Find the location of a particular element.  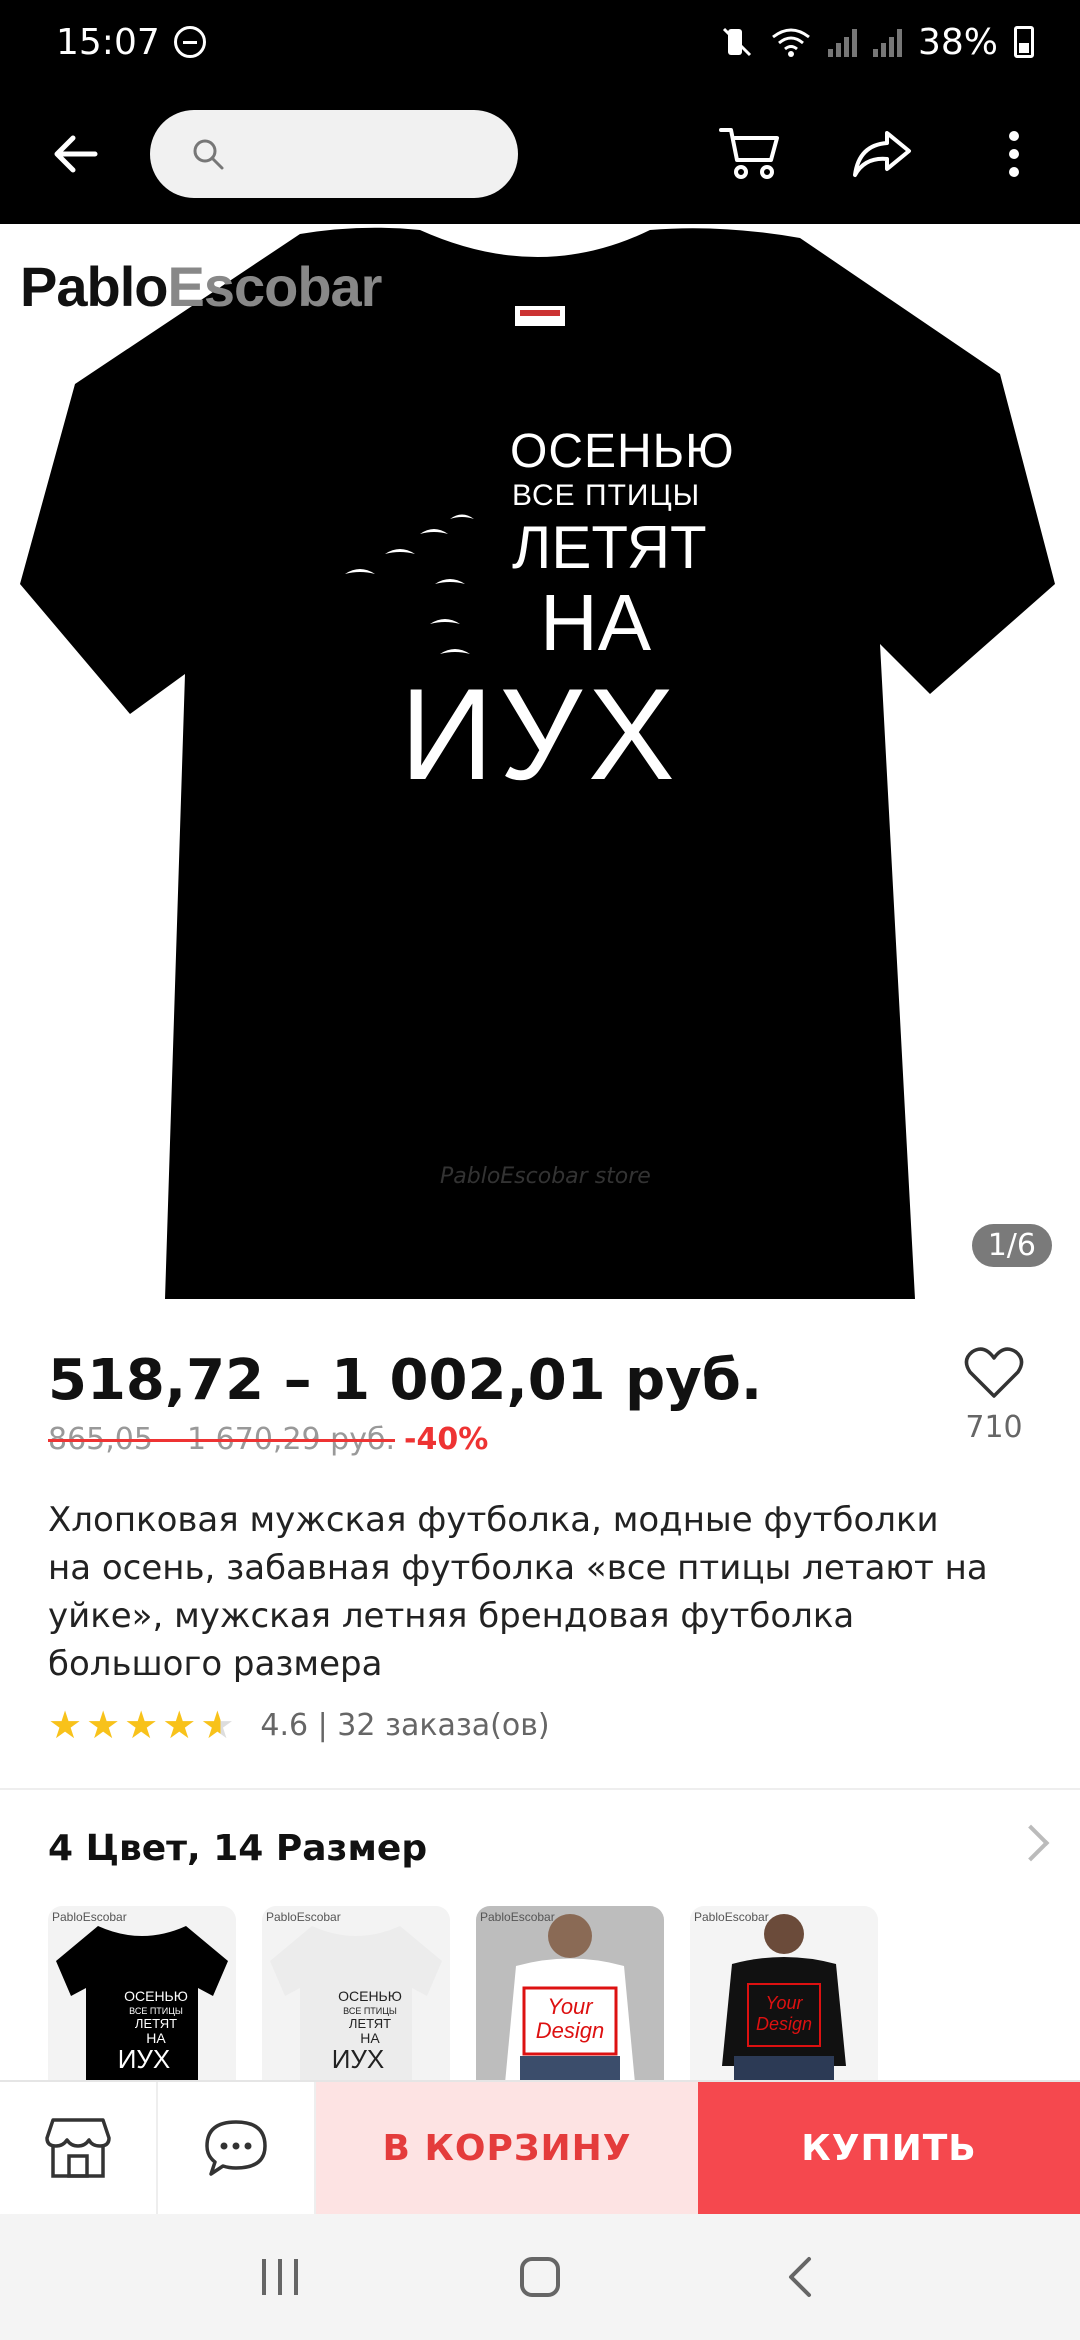

discount-badge: -40% is located at coordinates (446, 1439).